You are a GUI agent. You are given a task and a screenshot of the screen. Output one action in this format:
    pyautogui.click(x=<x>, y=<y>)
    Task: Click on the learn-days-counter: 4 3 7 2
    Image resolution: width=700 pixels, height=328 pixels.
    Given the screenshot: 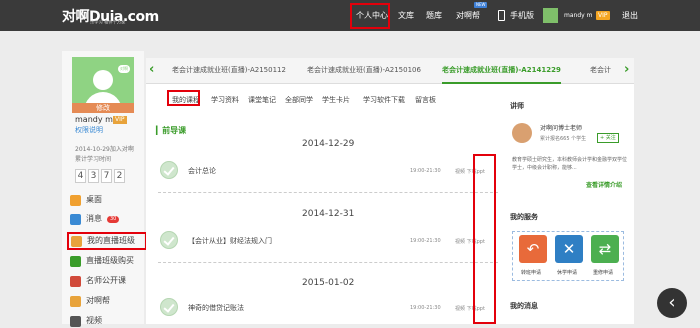 What is the action you would take?
    pyautogui.click(x=100, y=176)
    